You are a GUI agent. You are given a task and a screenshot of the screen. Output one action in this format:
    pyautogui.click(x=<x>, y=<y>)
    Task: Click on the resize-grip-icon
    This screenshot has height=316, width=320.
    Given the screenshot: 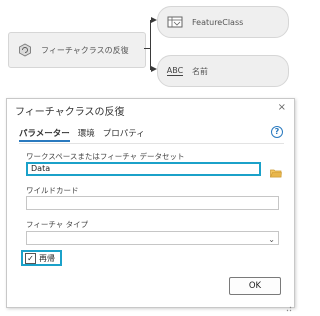 What is the action you would take?
    pyautogui.click(x=288, y=304)
    